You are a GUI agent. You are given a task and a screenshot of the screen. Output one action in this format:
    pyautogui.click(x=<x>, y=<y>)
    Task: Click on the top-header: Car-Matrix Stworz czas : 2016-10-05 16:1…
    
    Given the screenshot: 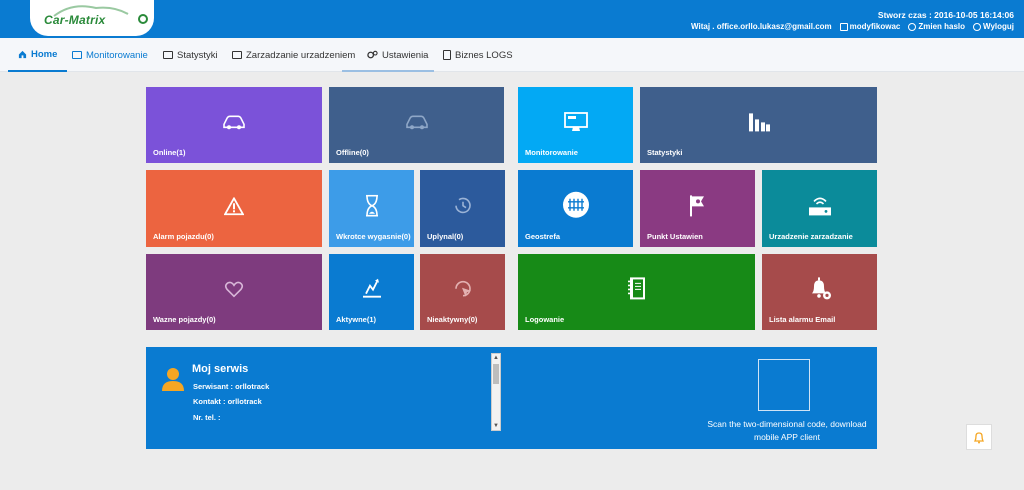 What is the action you would take?
    pyautogui.click(x=512, y=19)
    